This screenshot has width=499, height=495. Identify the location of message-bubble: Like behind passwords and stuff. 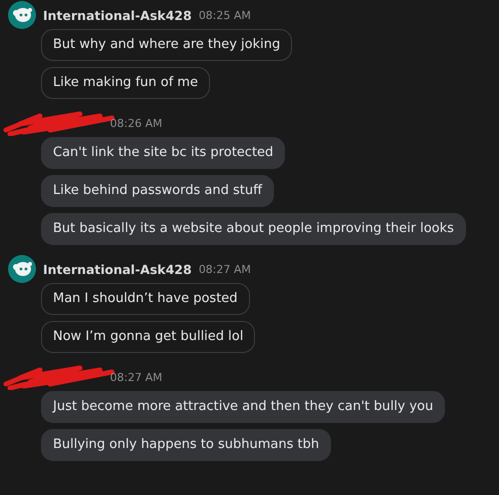
(157, 191).